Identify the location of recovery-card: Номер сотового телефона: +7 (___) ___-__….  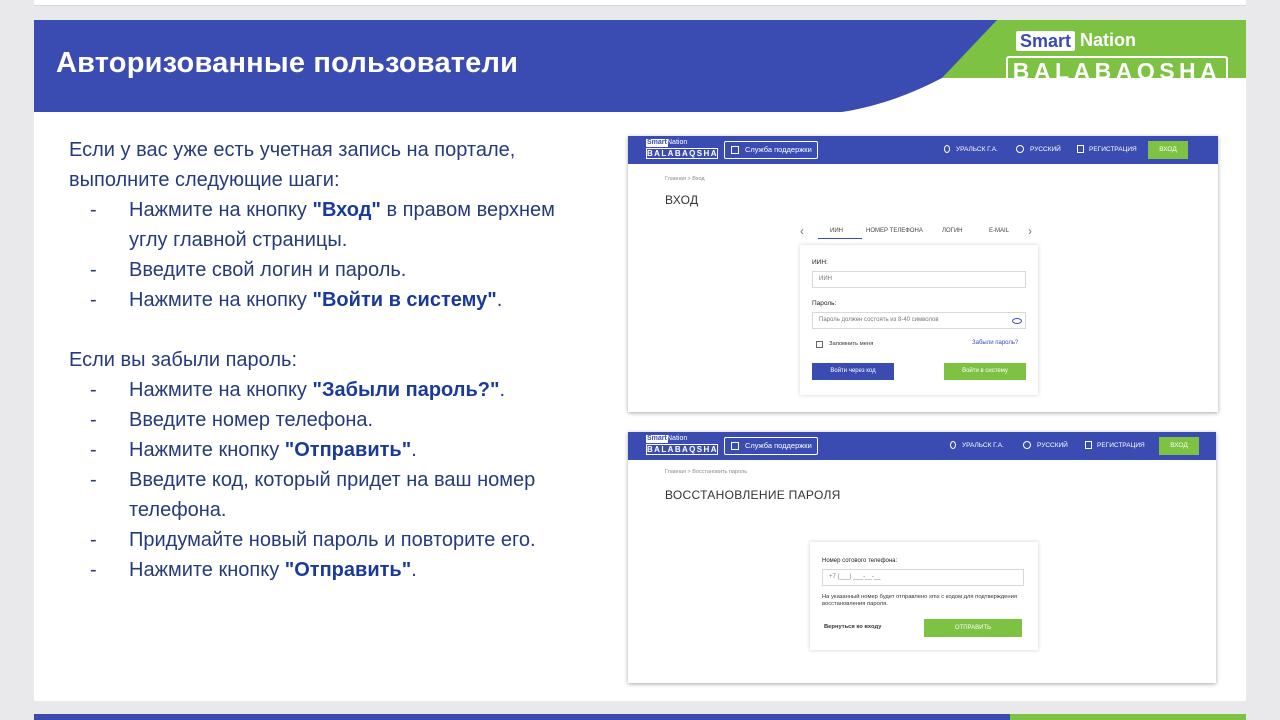
(924, 596).